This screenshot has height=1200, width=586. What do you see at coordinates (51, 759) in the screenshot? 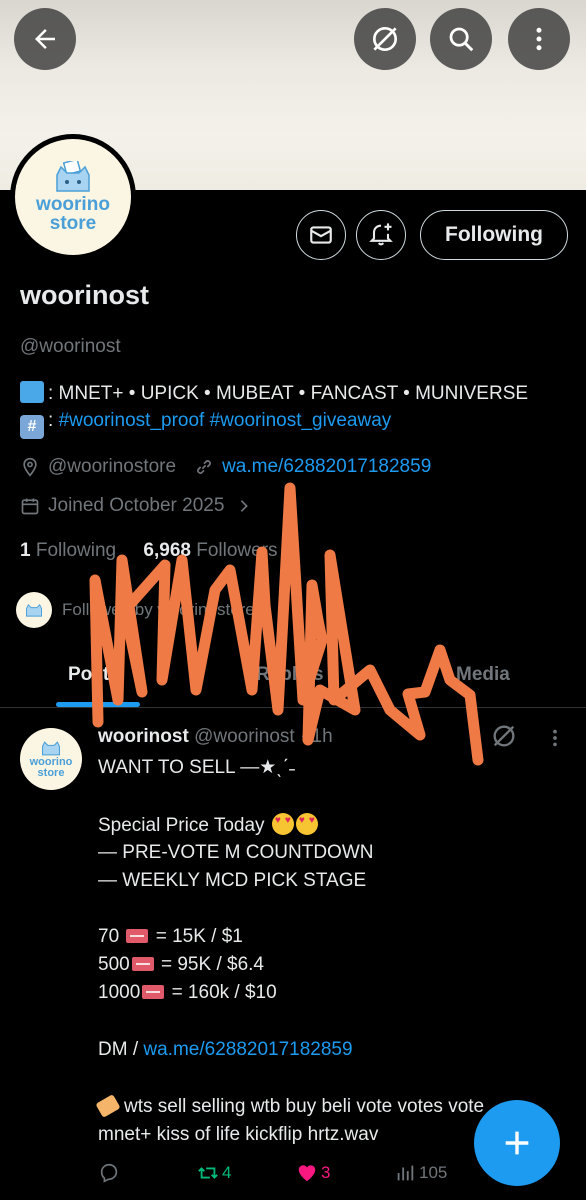
I see `post-author-avatar: woorino store` at bounding box center [51, 759].